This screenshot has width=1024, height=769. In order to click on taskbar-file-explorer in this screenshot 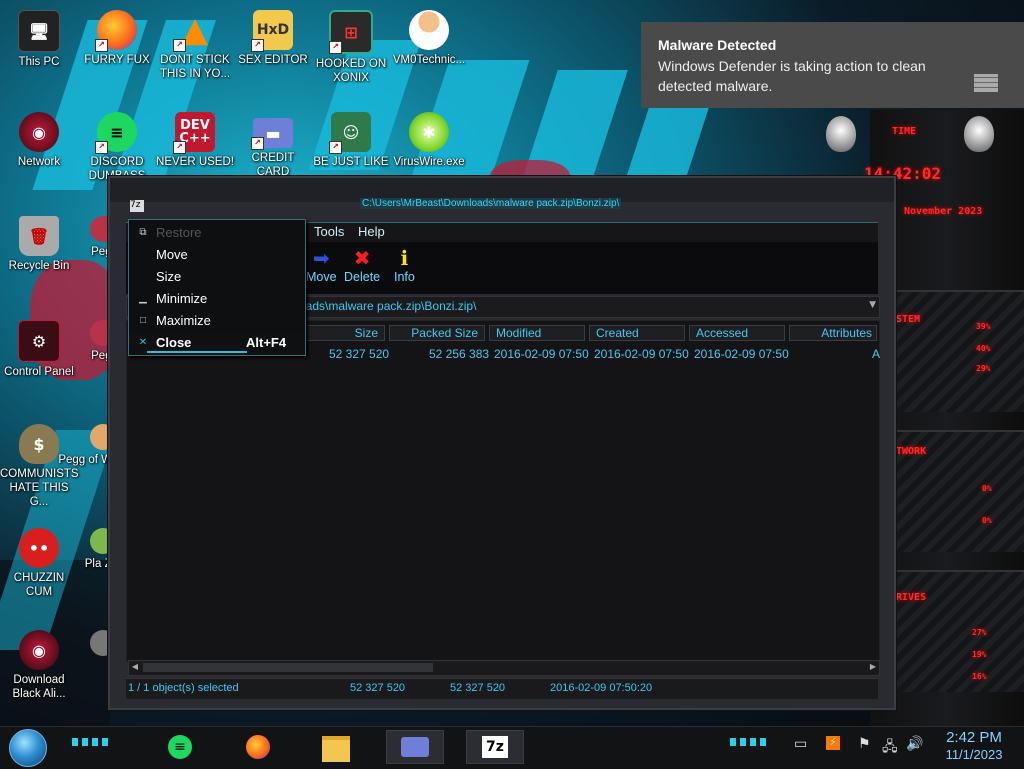, I will do `click(336, 747)`.